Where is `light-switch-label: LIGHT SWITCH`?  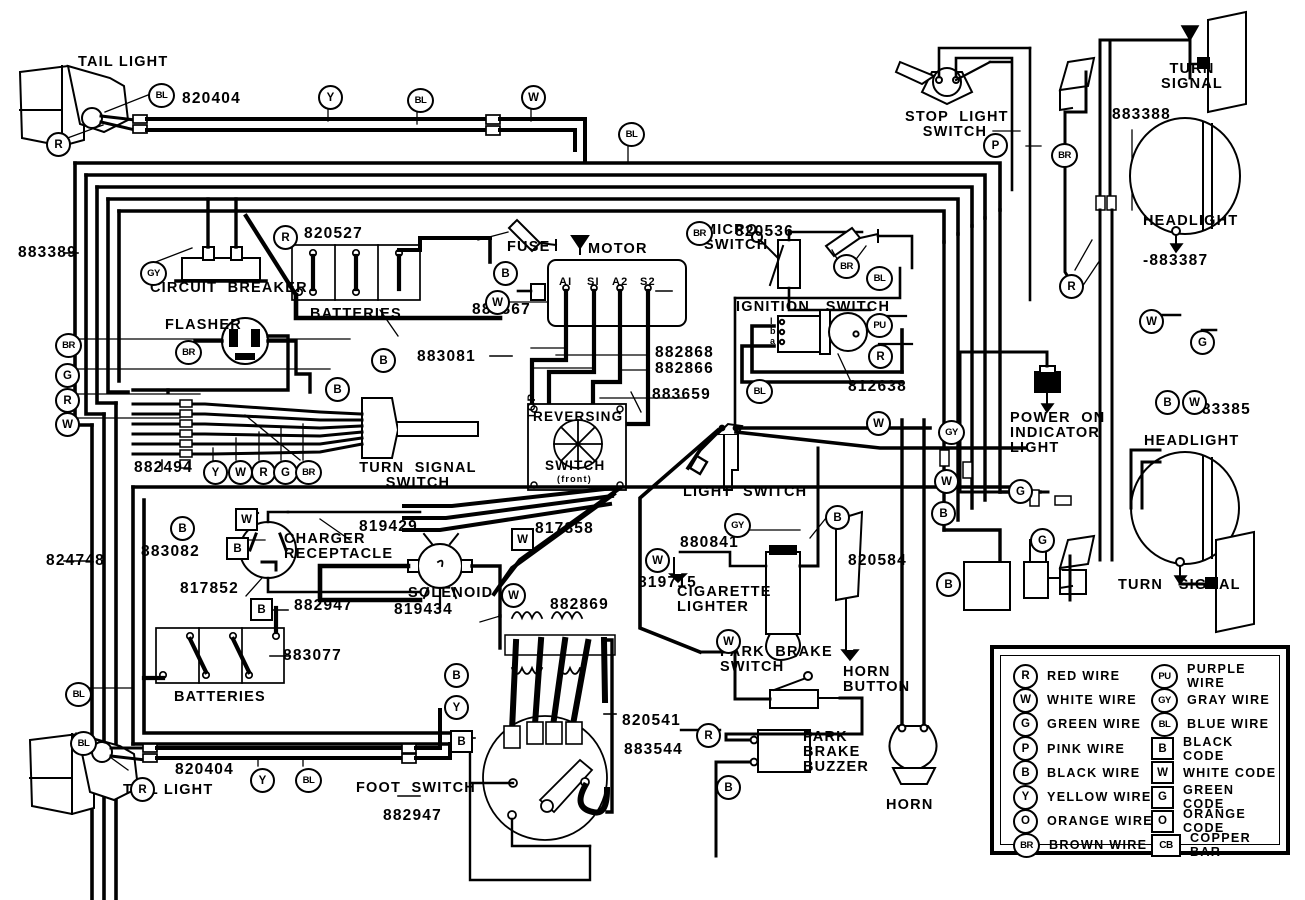 light-switch-label: LIGHT SWITCH is located at coordinates (745, 492).